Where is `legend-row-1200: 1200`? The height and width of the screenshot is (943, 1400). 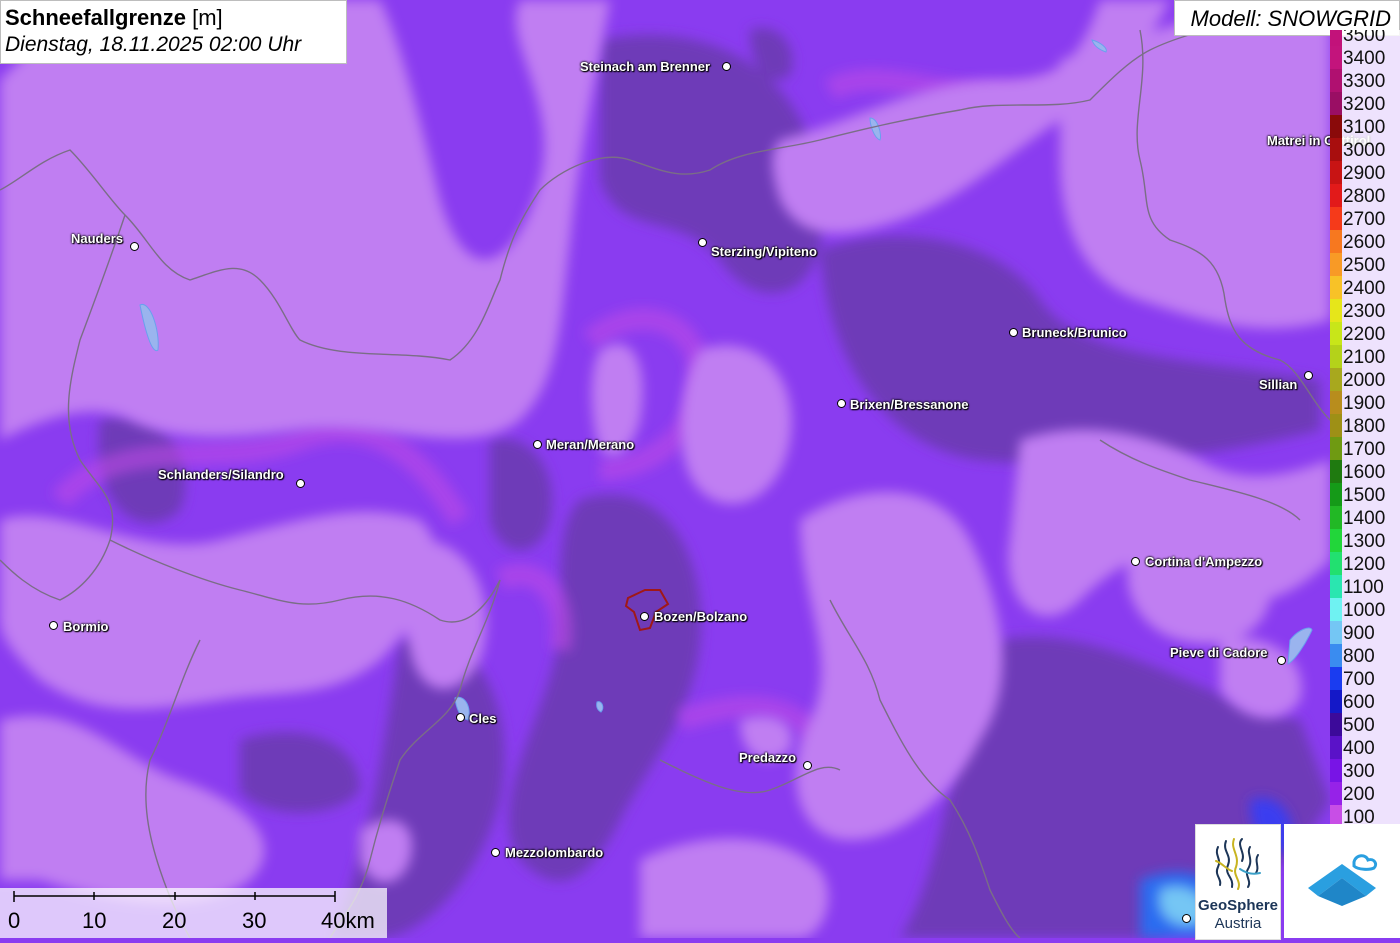 legend-row-1200: 1200 is located at coordinates (1365, 563).